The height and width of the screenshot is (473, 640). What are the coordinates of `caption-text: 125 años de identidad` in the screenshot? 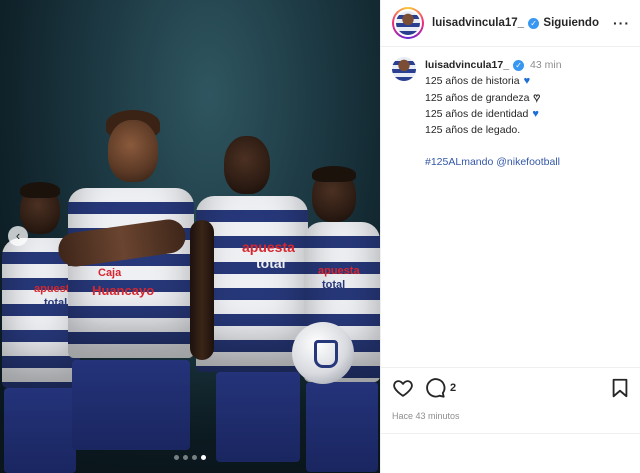 It's located at (477, 113).